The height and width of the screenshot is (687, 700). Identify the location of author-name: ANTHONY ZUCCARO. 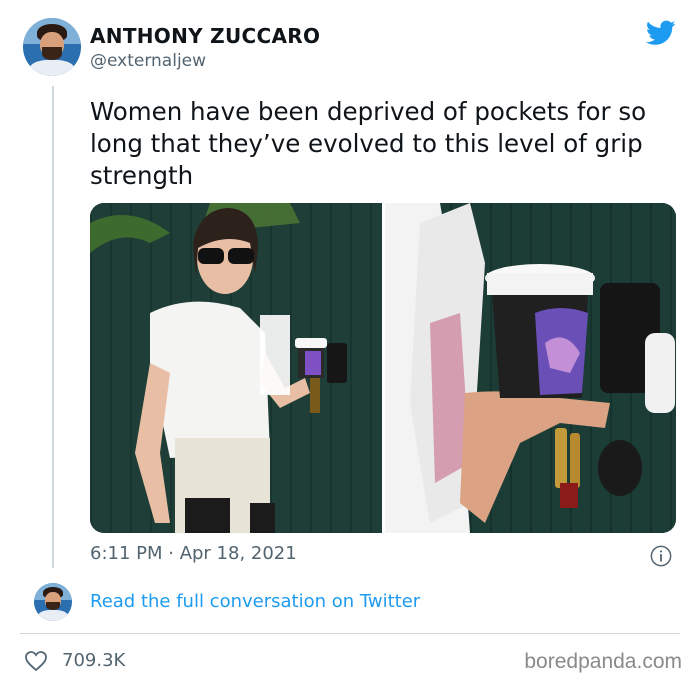
(205, 36).